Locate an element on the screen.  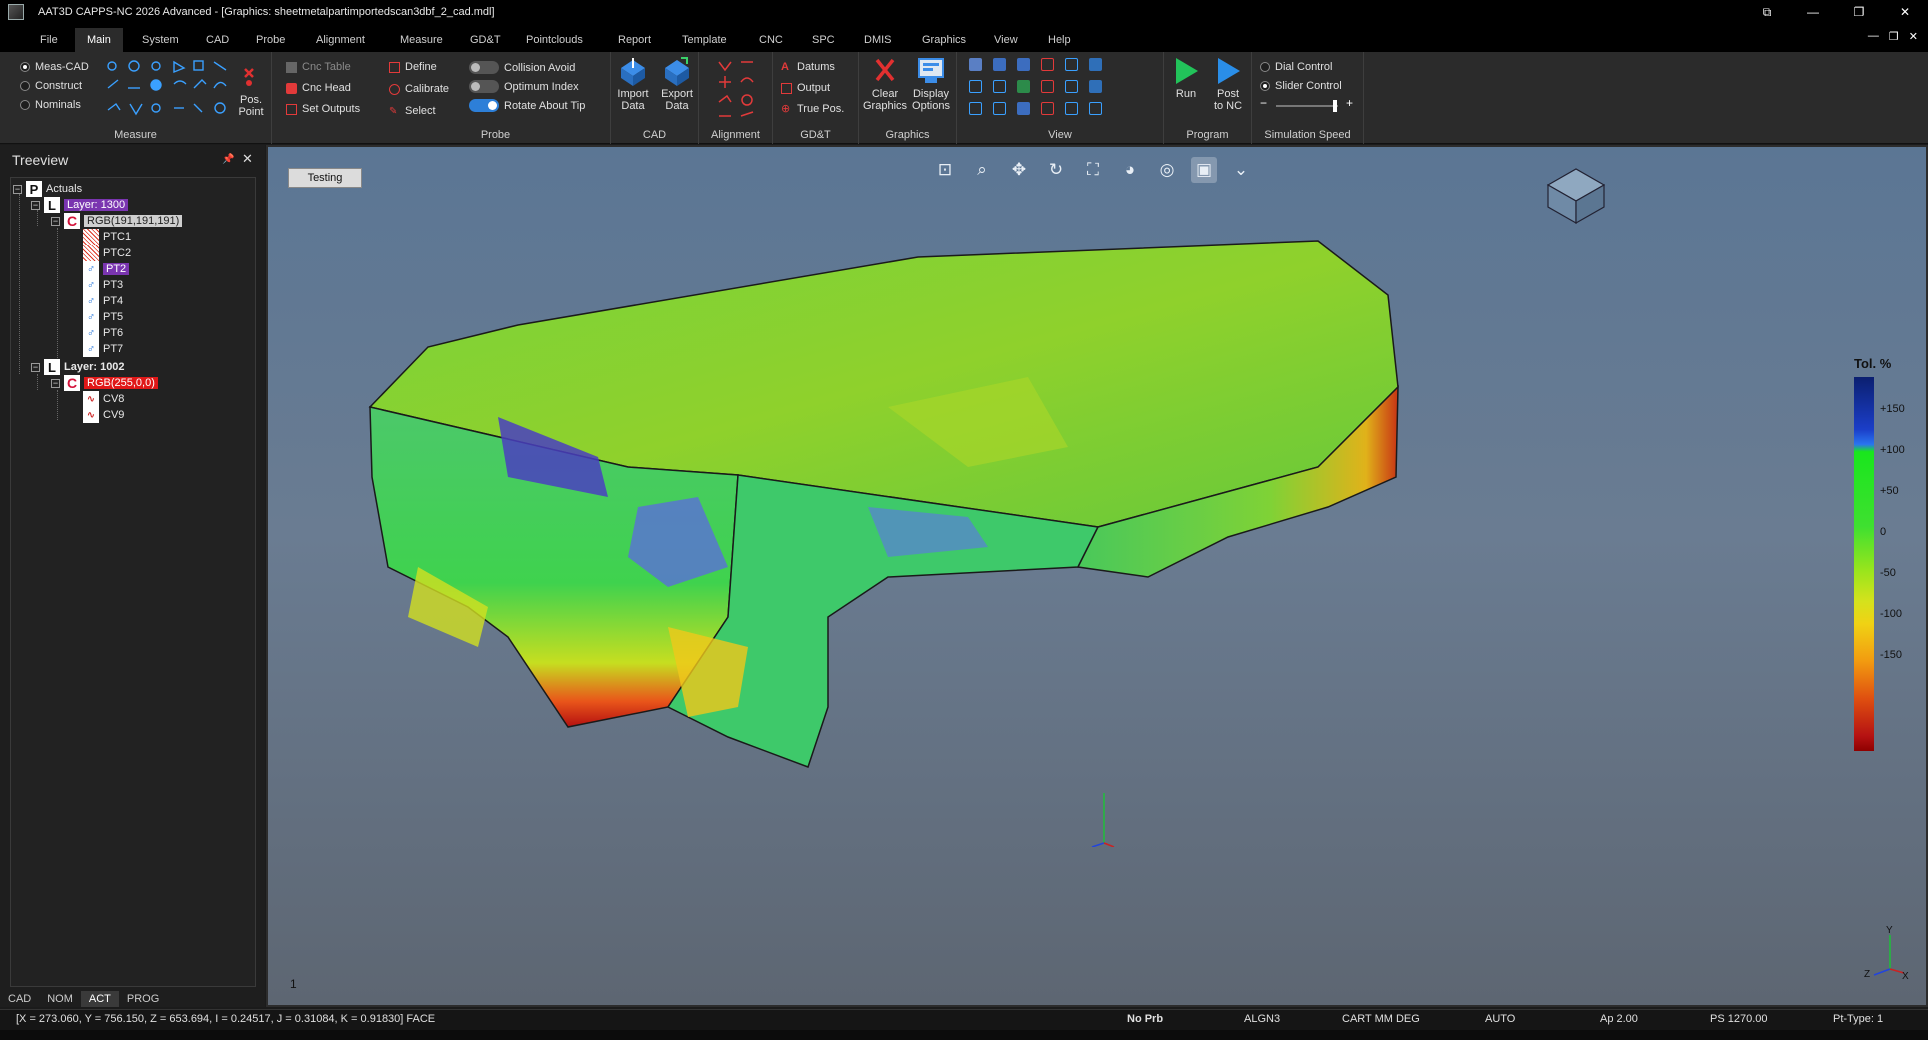
slider-knob is located at coordinates (1334, 106).